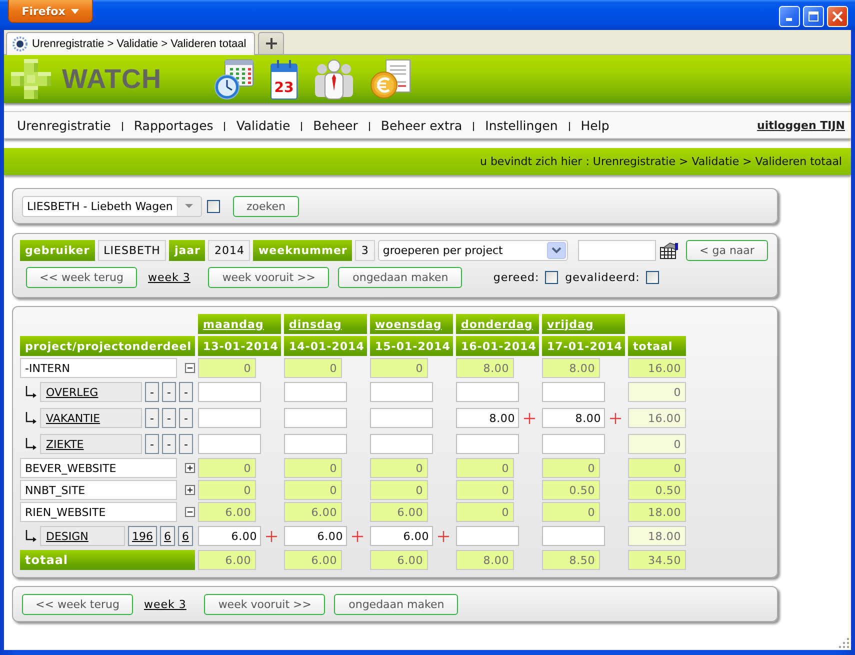 The height and width of the screenshot is (655, 855). I want to click on code-link: 196, so click(142, 536).